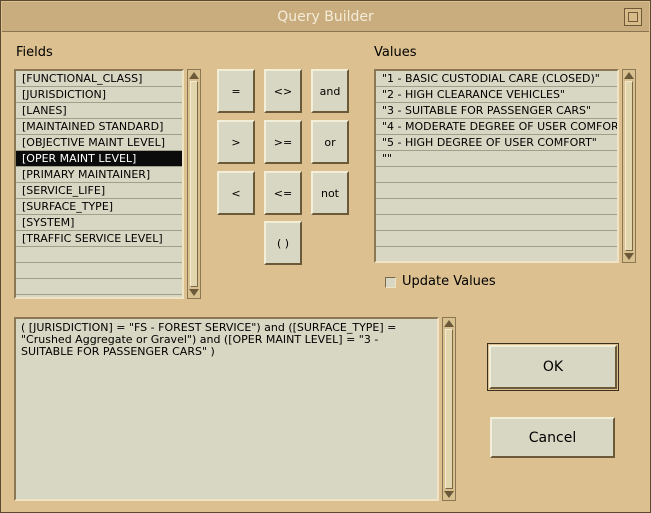 The image size is (651, 513). I want to click on equals-button: =, so click(236, 91).